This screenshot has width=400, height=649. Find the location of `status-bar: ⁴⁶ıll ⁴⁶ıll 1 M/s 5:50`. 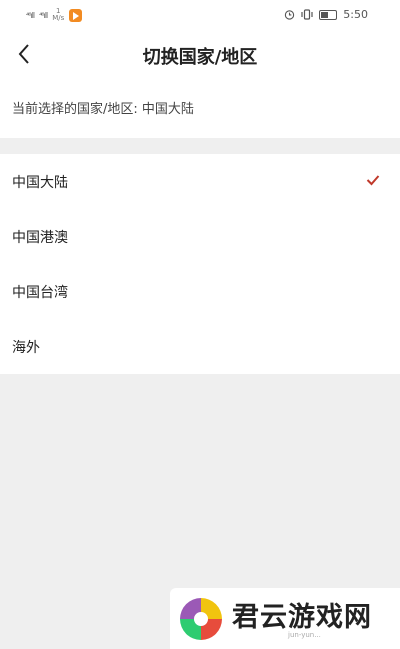

status-bar: ⁴⁶ıll ⁴⁶ıll 1 M/s 5:50 is located at coordinates (200, 16).